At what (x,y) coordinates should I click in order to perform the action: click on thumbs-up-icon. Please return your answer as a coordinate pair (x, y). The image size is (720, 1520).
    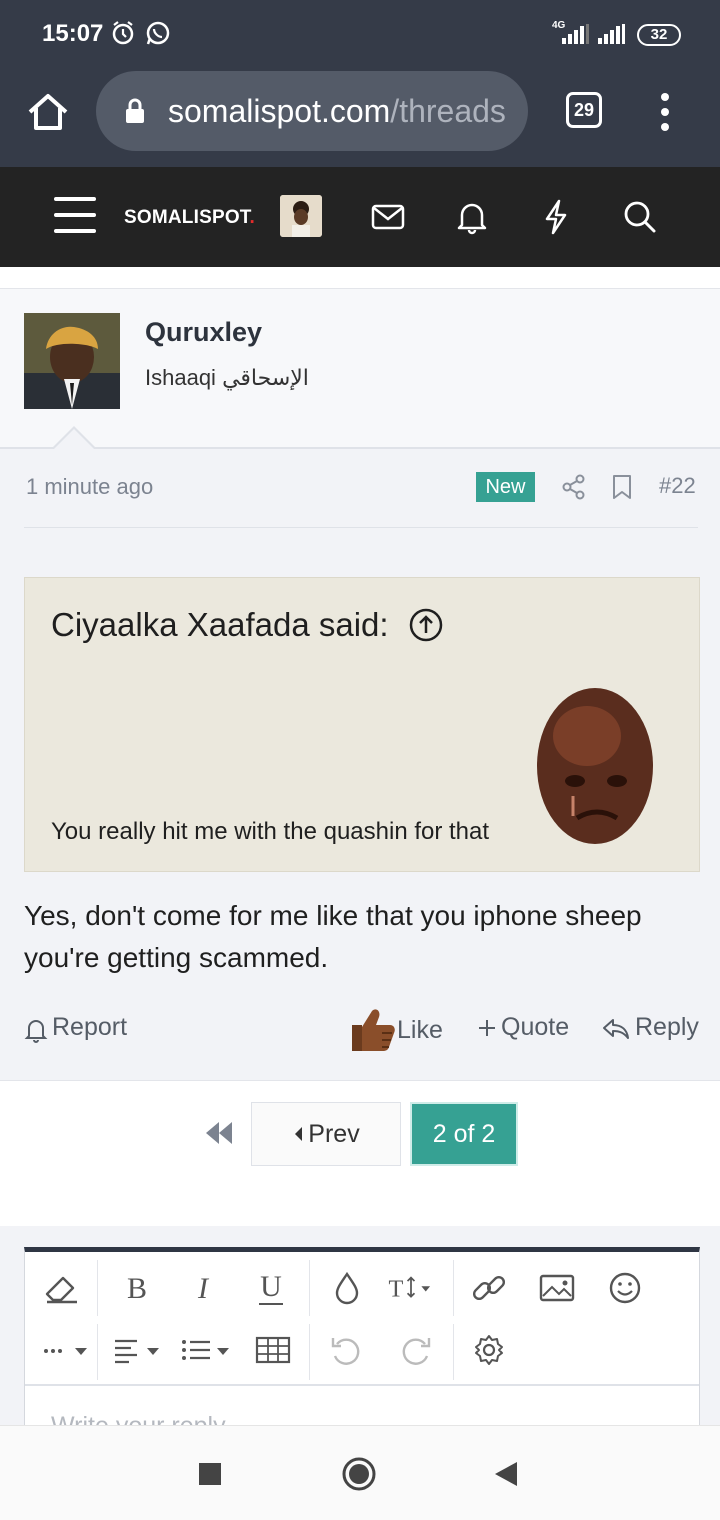
    Looking at the image, I should click on (373, 1030).